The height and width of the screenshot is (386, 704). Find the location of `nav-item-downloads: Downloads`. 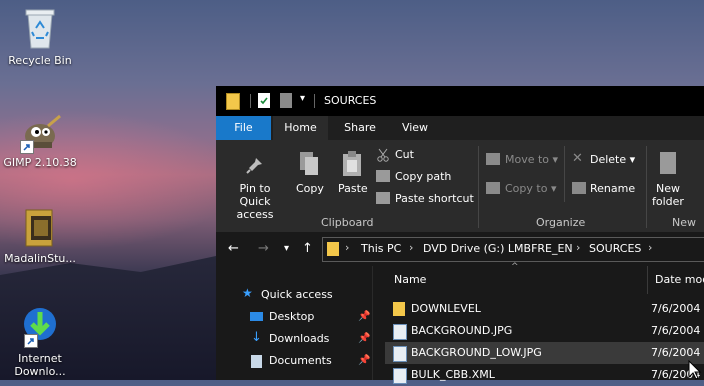

nav-item-downloads: Downloads is located at coordinates (299, 339).